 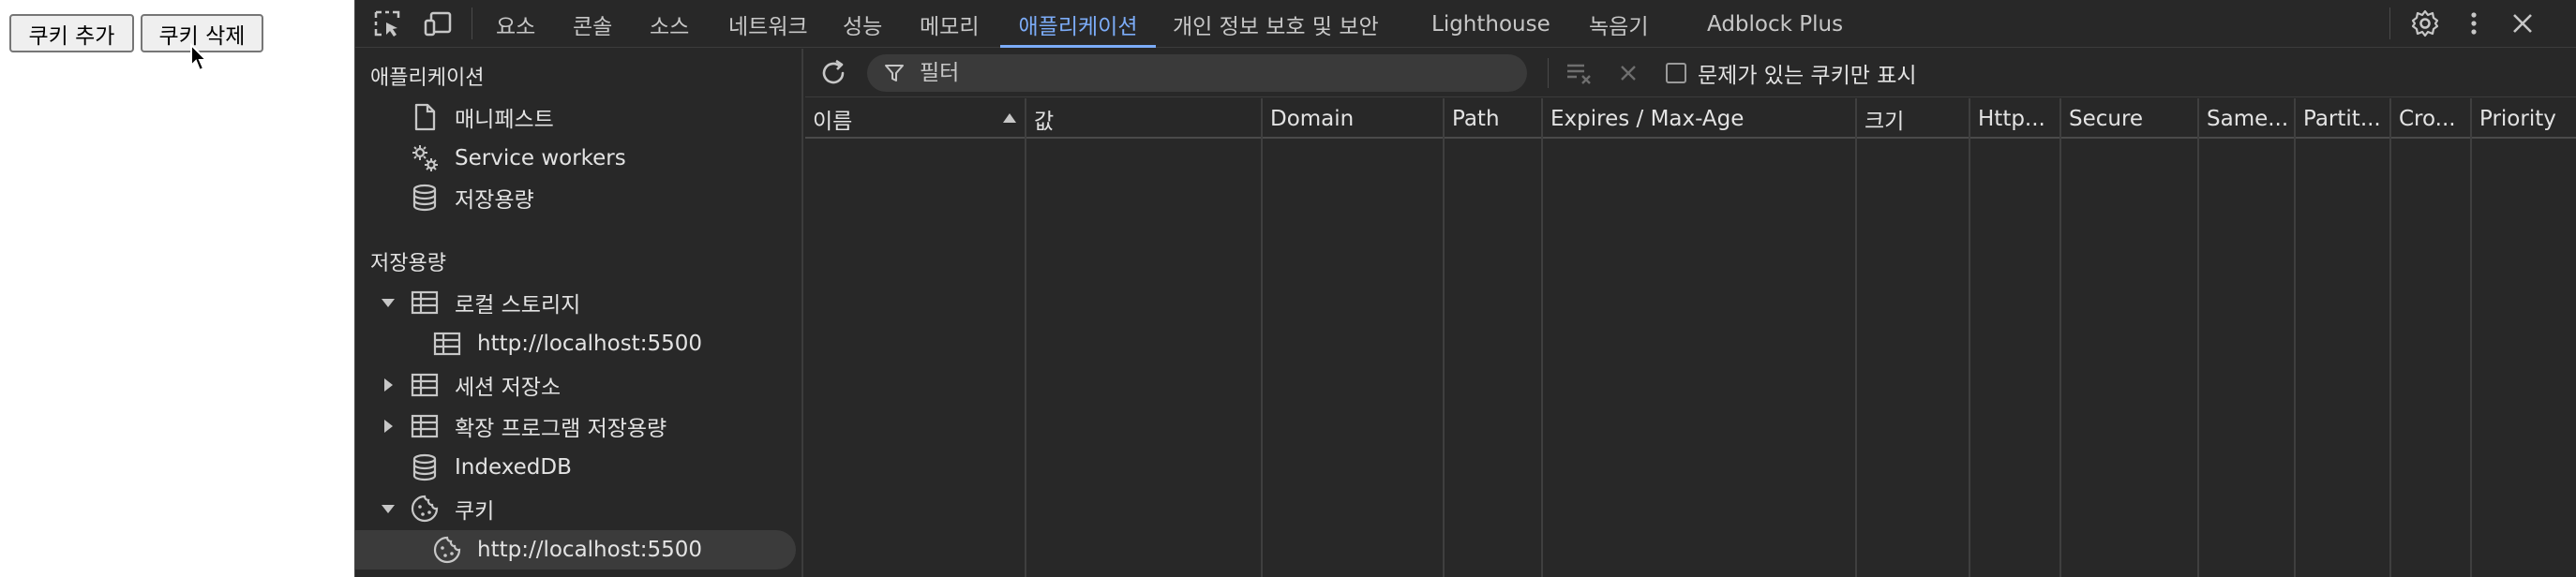 I want to click on sidebar-item-local-storage-origin: http://localhost:5500, so click(x=579, y=343).